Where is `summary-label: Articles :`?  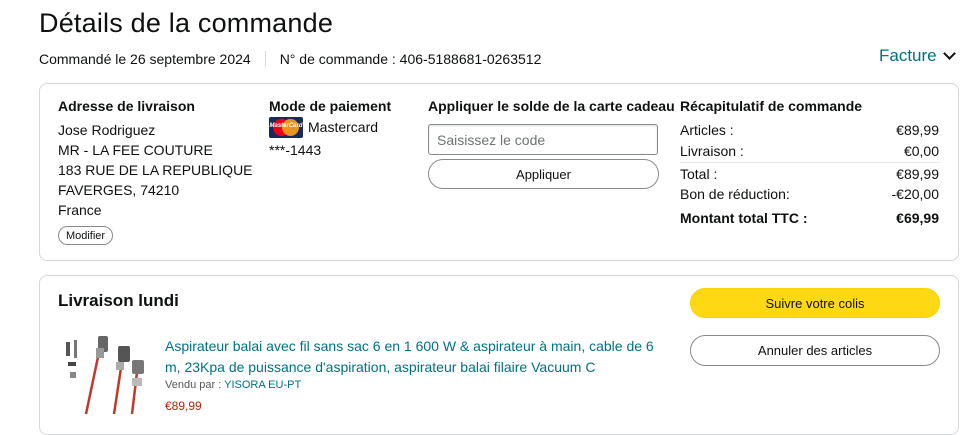 summary-label: Articles : is located at coordinates (707, 130).